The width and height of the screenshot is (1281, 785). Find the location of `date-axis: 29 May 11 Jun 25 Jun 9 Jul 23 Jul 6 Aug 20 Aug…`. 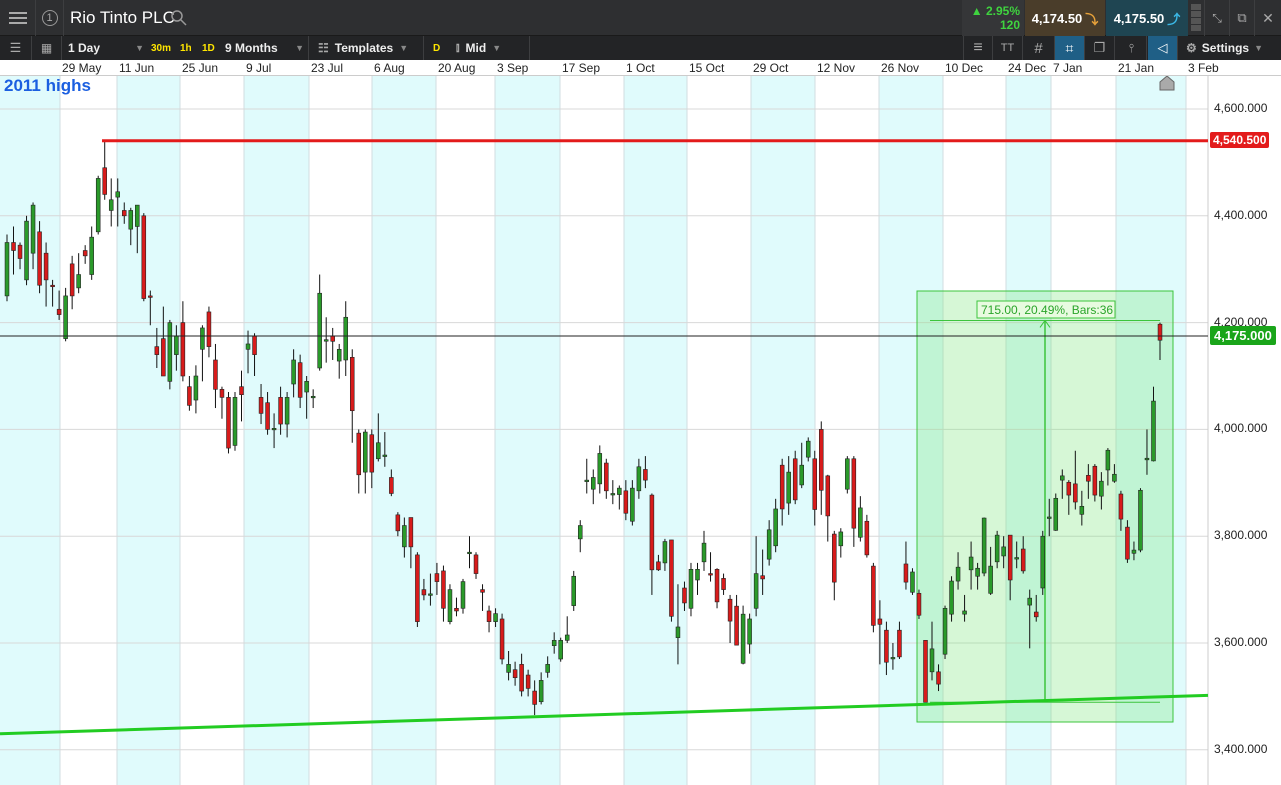

date-axis: 29 May 11 Jun 25 Jun 9 Jul 23 Jul 6 Aug 20 Aug… is located at coordinates (640, 68).